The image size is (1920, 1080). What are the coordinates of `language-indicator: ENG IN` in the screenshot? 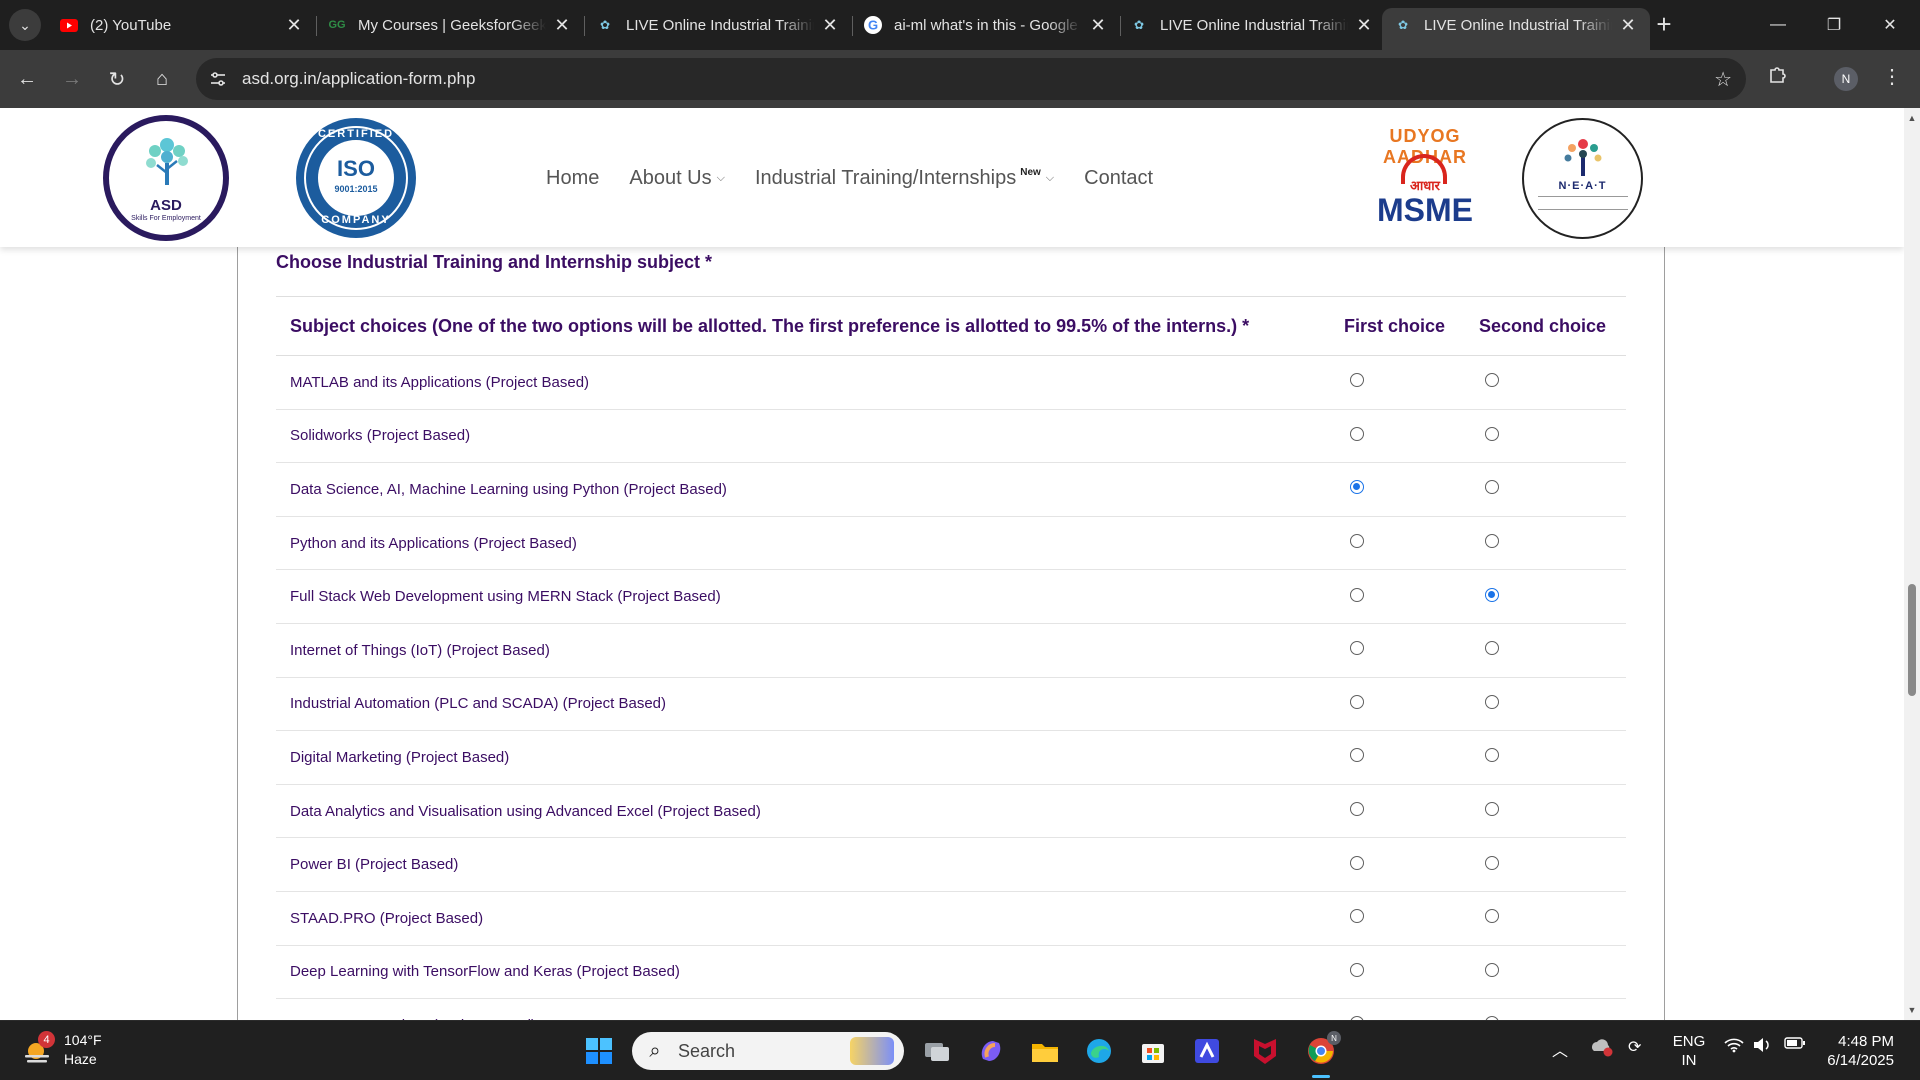 It's located at (1689, 1051).